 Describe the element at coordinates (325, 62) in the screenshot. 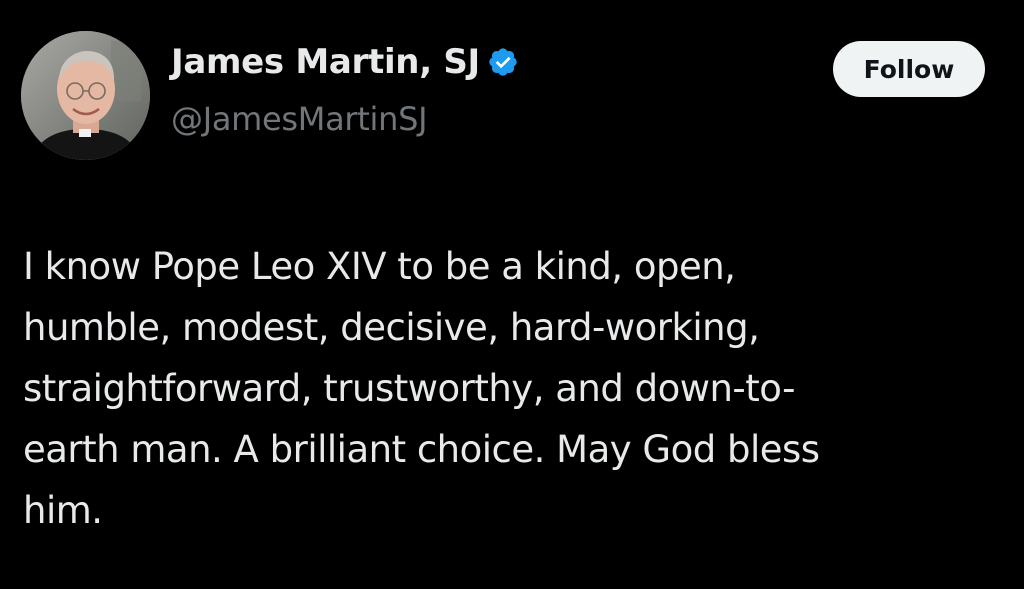

I see `author-display-name: James Martin, SJ` at that location.